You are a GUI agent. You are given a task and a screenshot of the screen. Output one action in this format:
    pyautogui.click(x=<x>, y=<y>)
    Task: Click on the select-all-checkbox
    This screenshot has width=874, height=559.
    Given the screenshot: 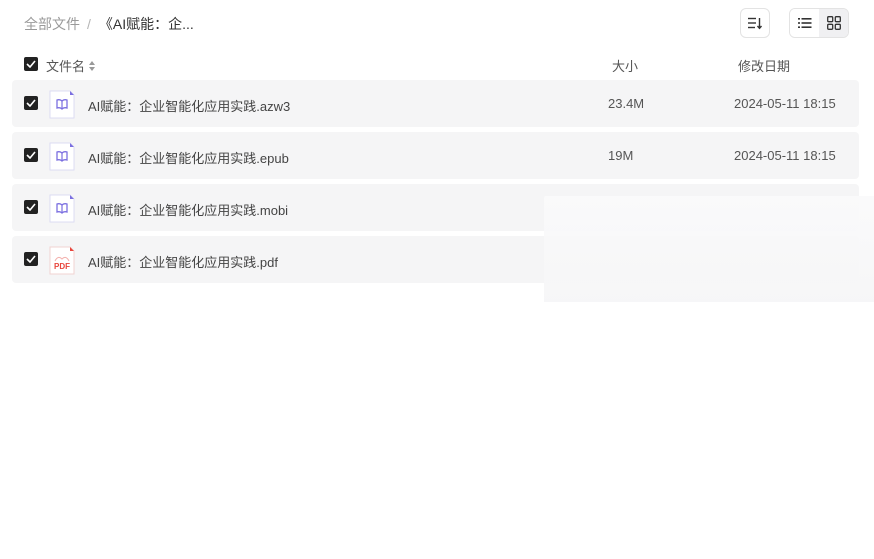 What is the action you would take?
    pyautogui.click(x=31, y=64)
    